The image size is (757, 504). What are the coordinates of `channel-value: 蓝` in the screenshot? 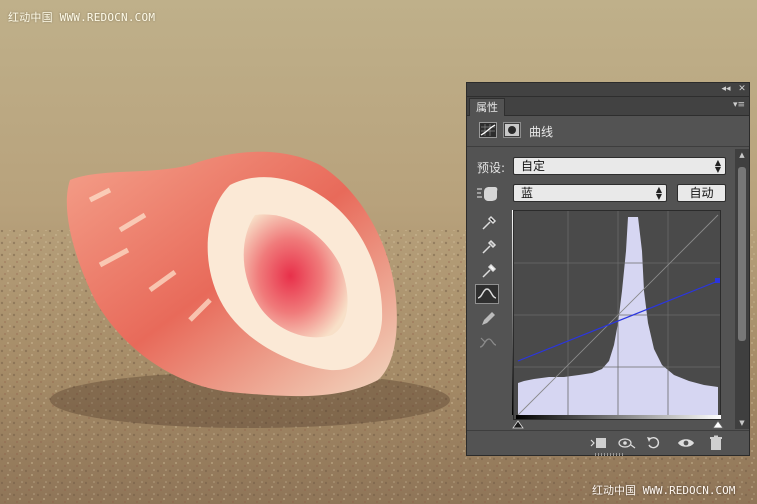 It's located at (527, 193).